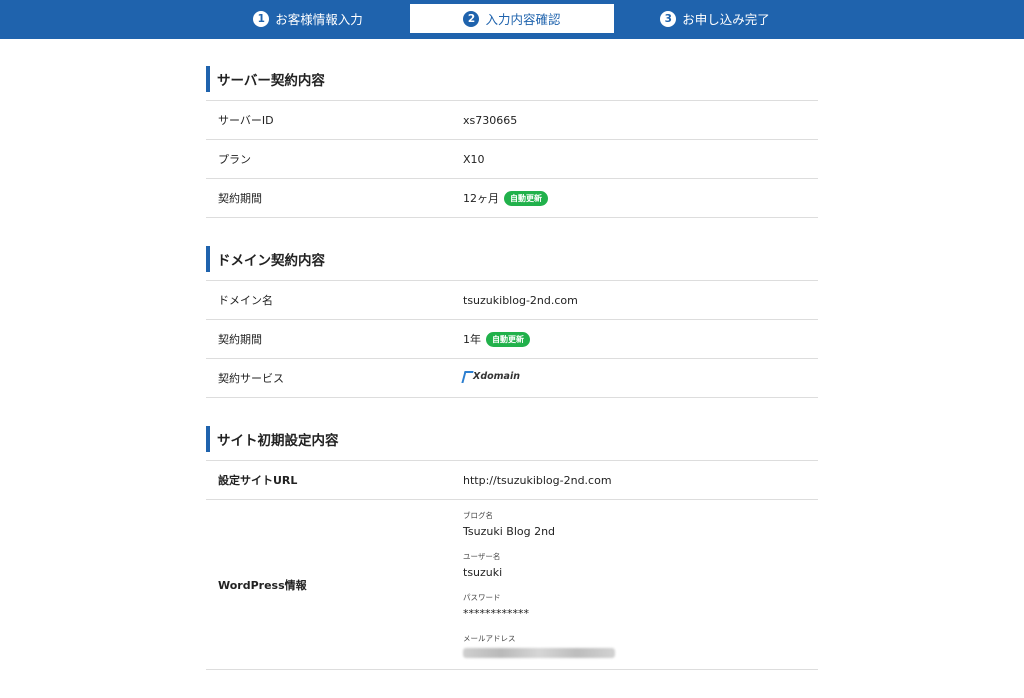 The height and width of the screenshot is (698, 1024). I want to click on domain-name-label: ドメイン名, so click(245, 300).